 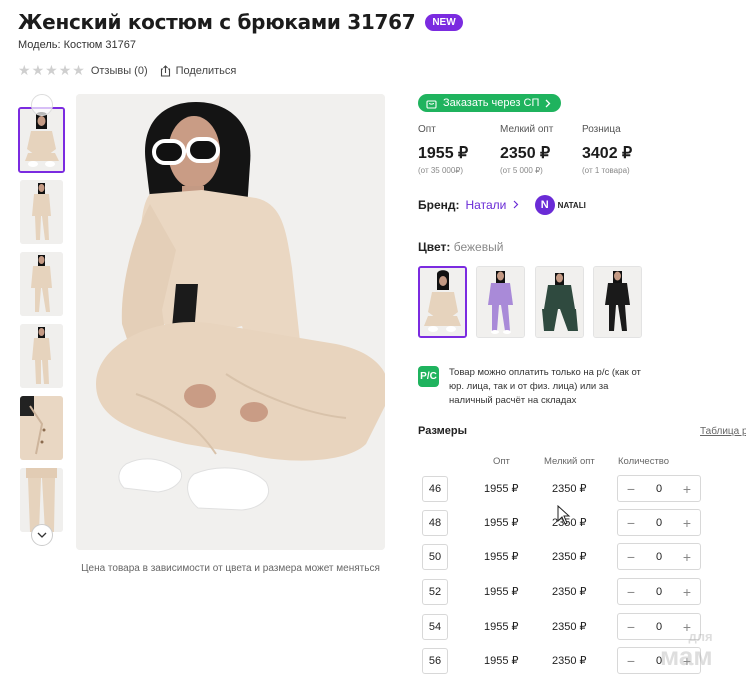 What do you see at coordinates (571, 205) in the screenshot?
I see `brand-logo-text: NATALI` at bounding box center [571, 205].